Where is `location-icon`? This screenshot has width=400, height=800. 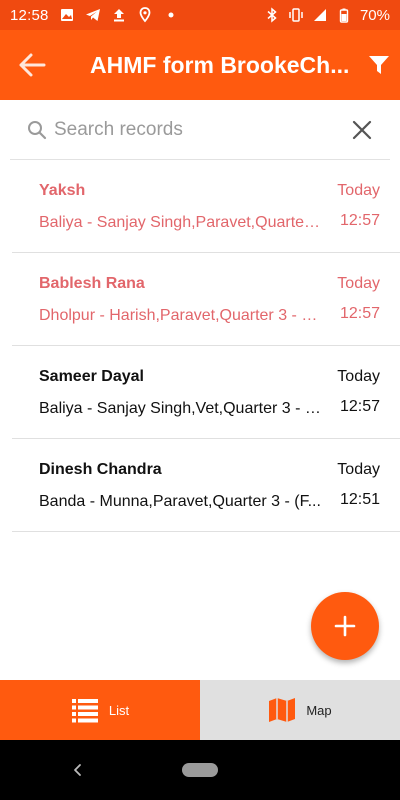
location-icon is located at coordinates (145, 15).